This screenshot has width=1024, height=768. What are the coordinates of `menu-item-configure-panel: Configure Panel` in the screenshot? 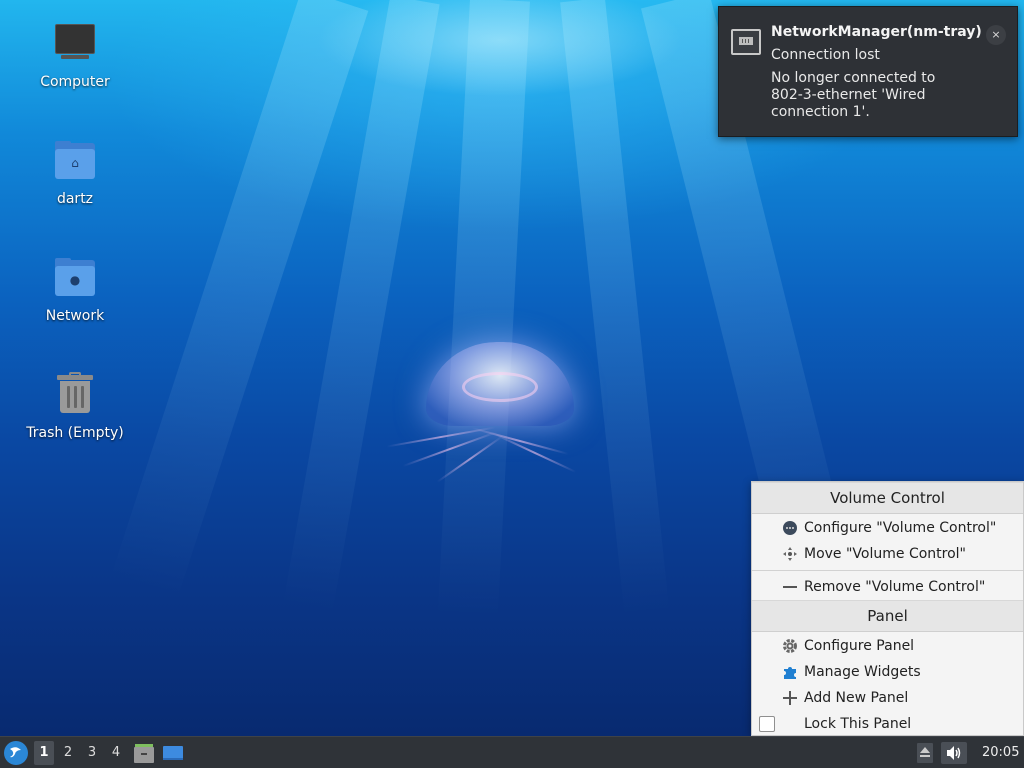 It's located at (887, 646).